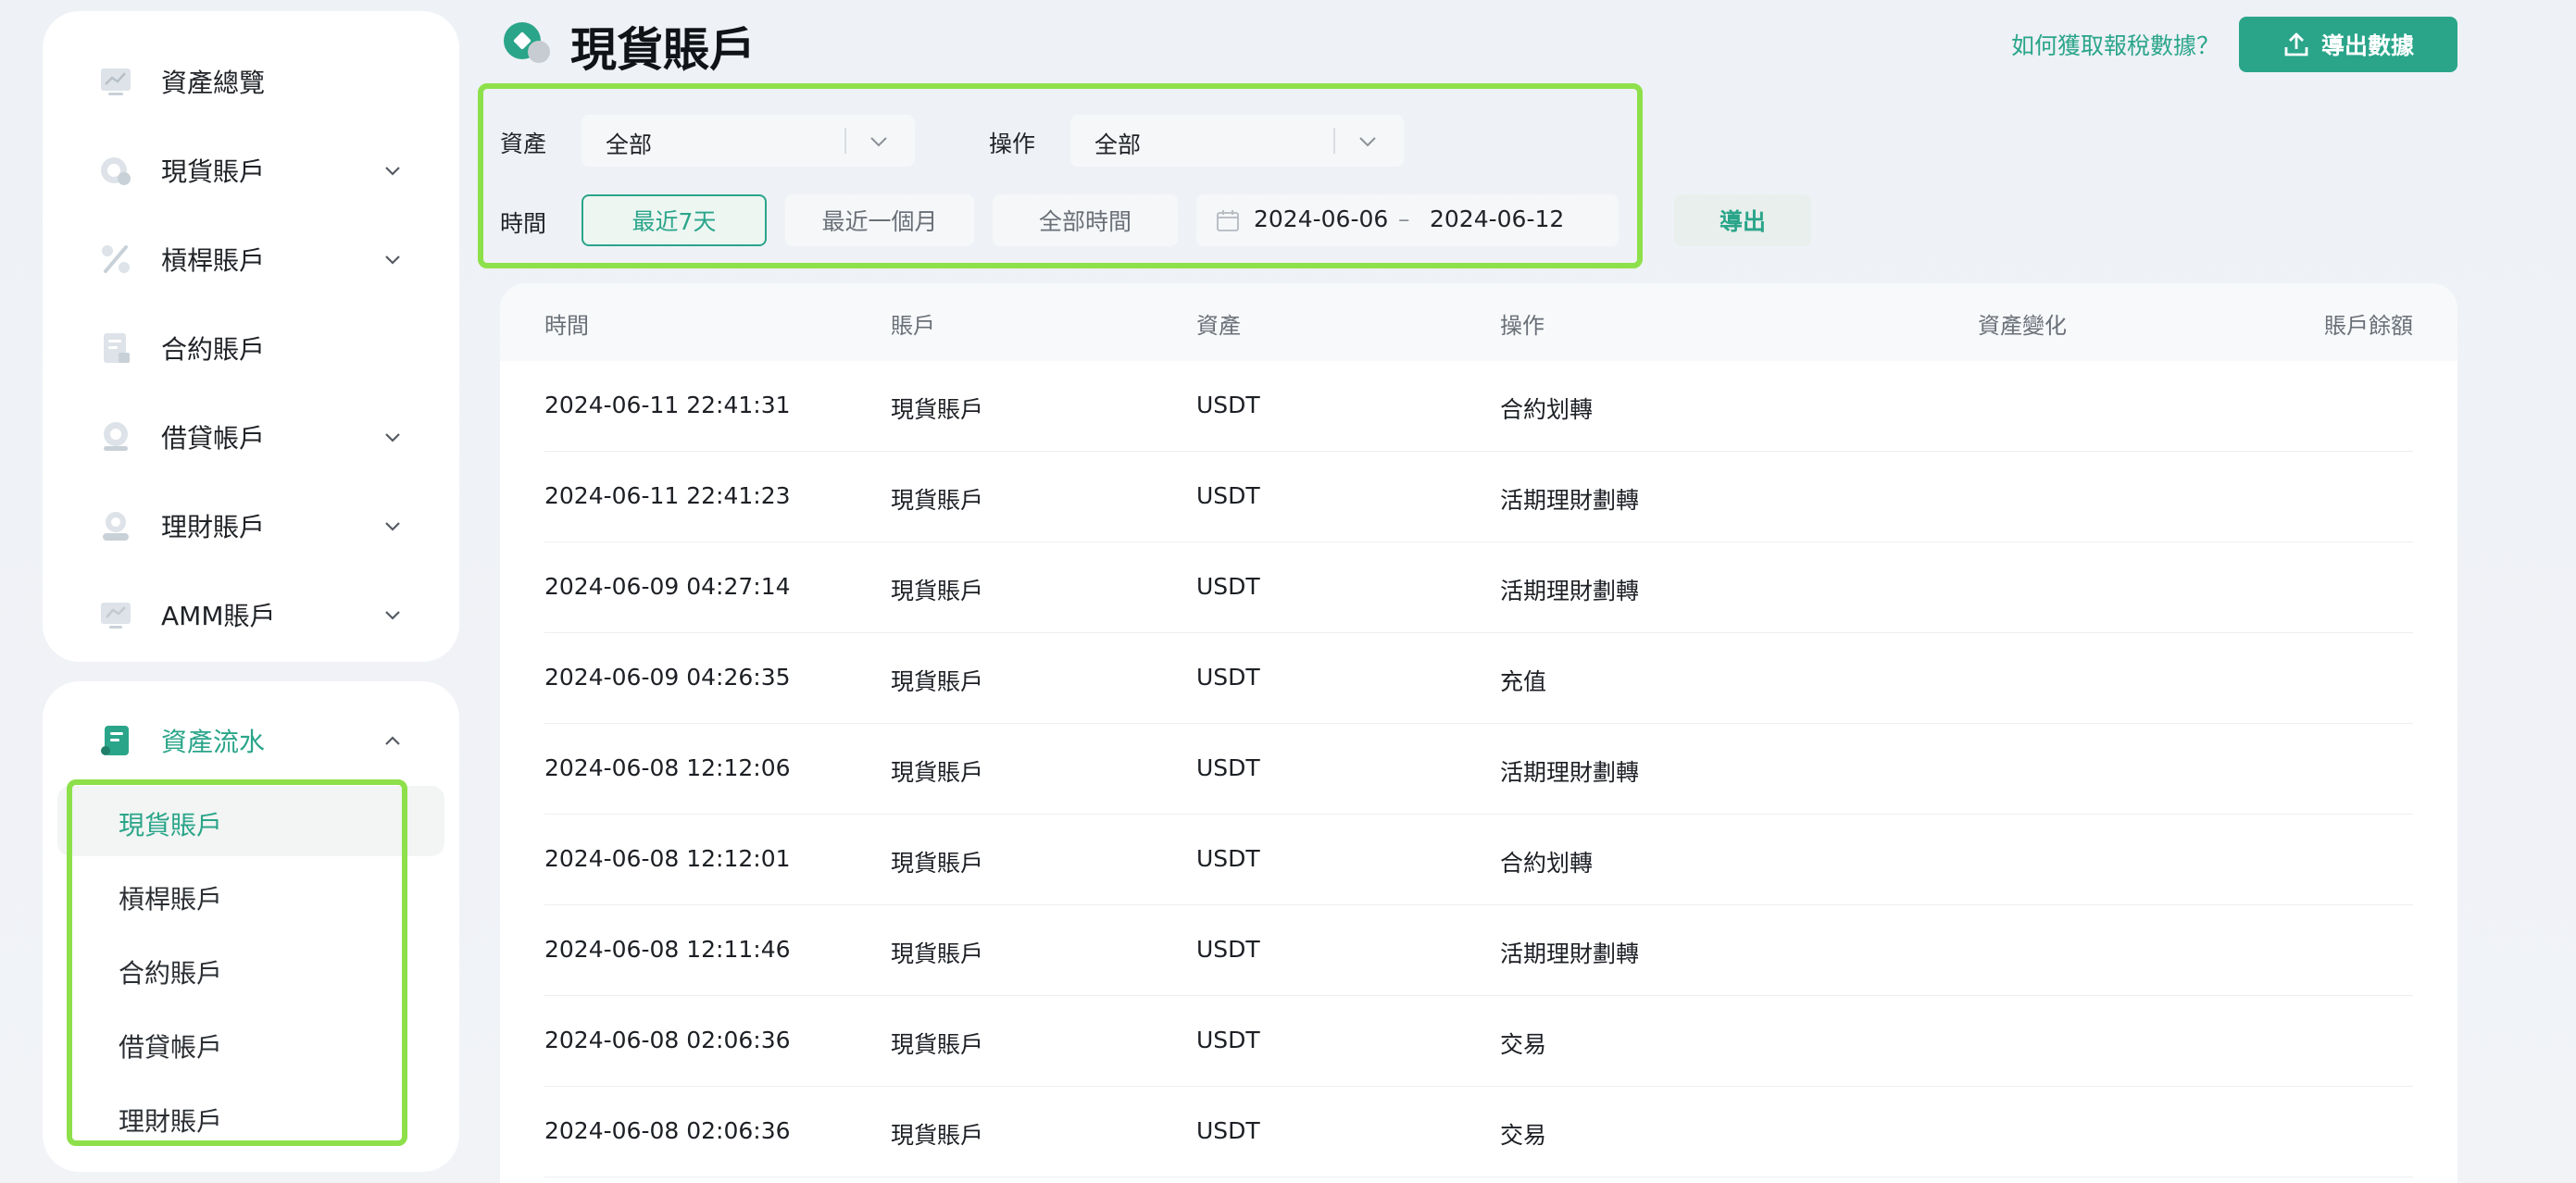 The image size is (2576, 1183). I want to click on time-filter-label: 時間, so click(524, 223).